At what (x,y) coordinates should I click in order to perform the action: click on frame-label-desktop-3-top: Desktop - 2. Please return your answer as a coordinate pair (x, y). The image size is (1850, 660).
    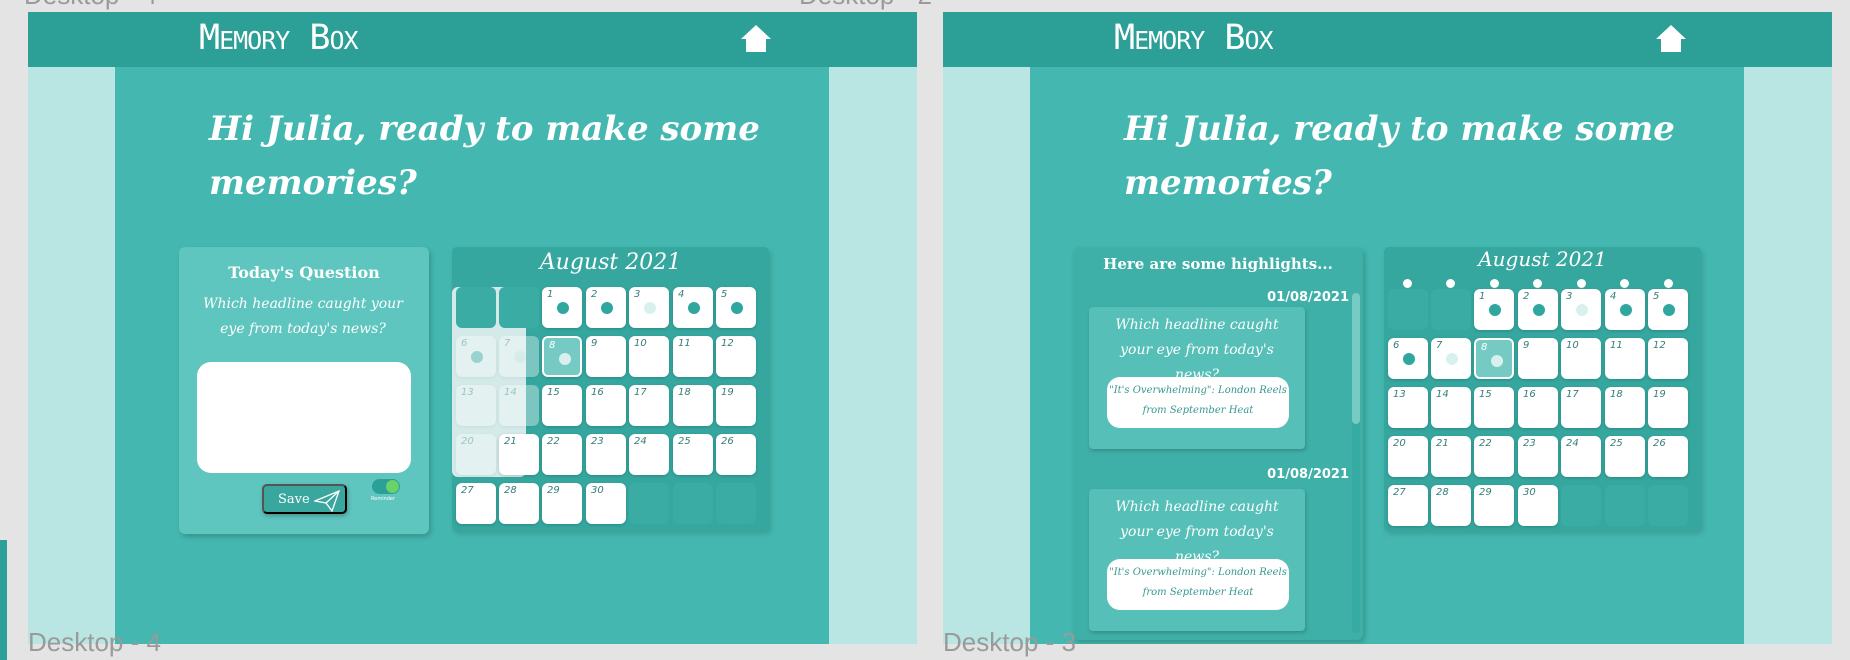
    Looking at the image, I should click on (865, 5).